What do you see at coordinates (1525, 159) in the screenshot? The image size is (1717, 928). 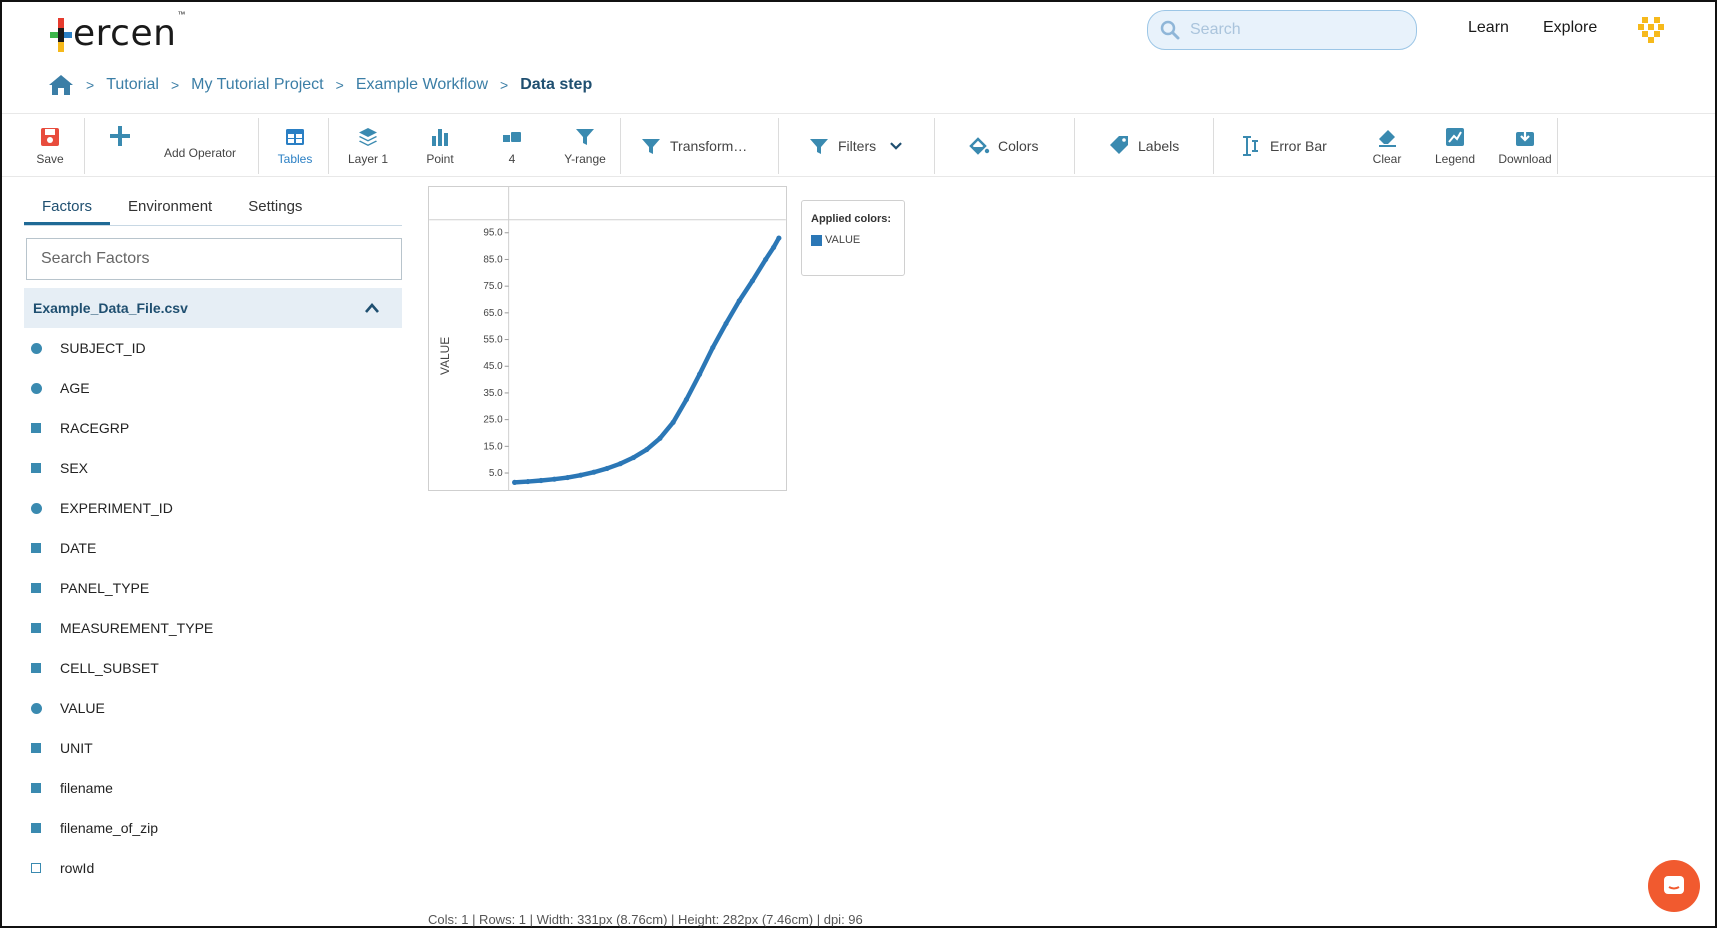 I see `download-label: Download` at bounding box center [1525, 159].